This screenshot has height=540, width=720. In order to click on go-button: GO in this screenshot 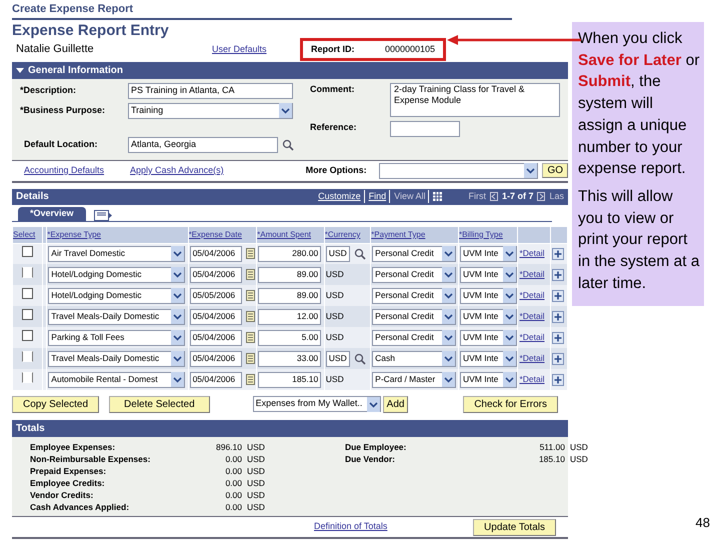, I will do `click(555, 170)`.